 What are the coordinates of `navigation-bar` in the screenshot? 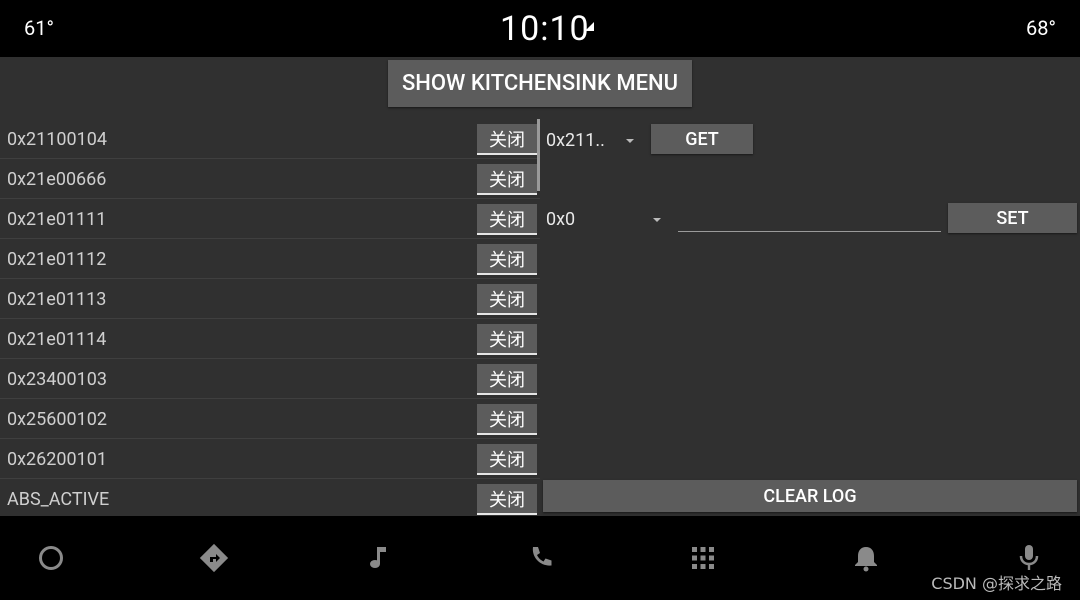 It's located at (540, 558).